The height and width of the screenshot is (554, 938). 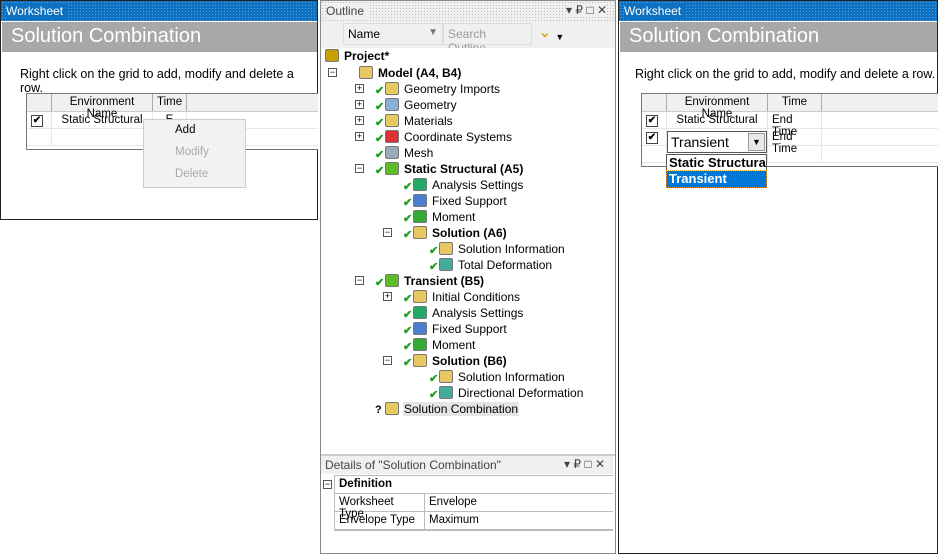 What do you see at coordinates (469, 201) in the screenshot?
I see `tree-item-label: Fixed Support` at bounding box center [469, 201].